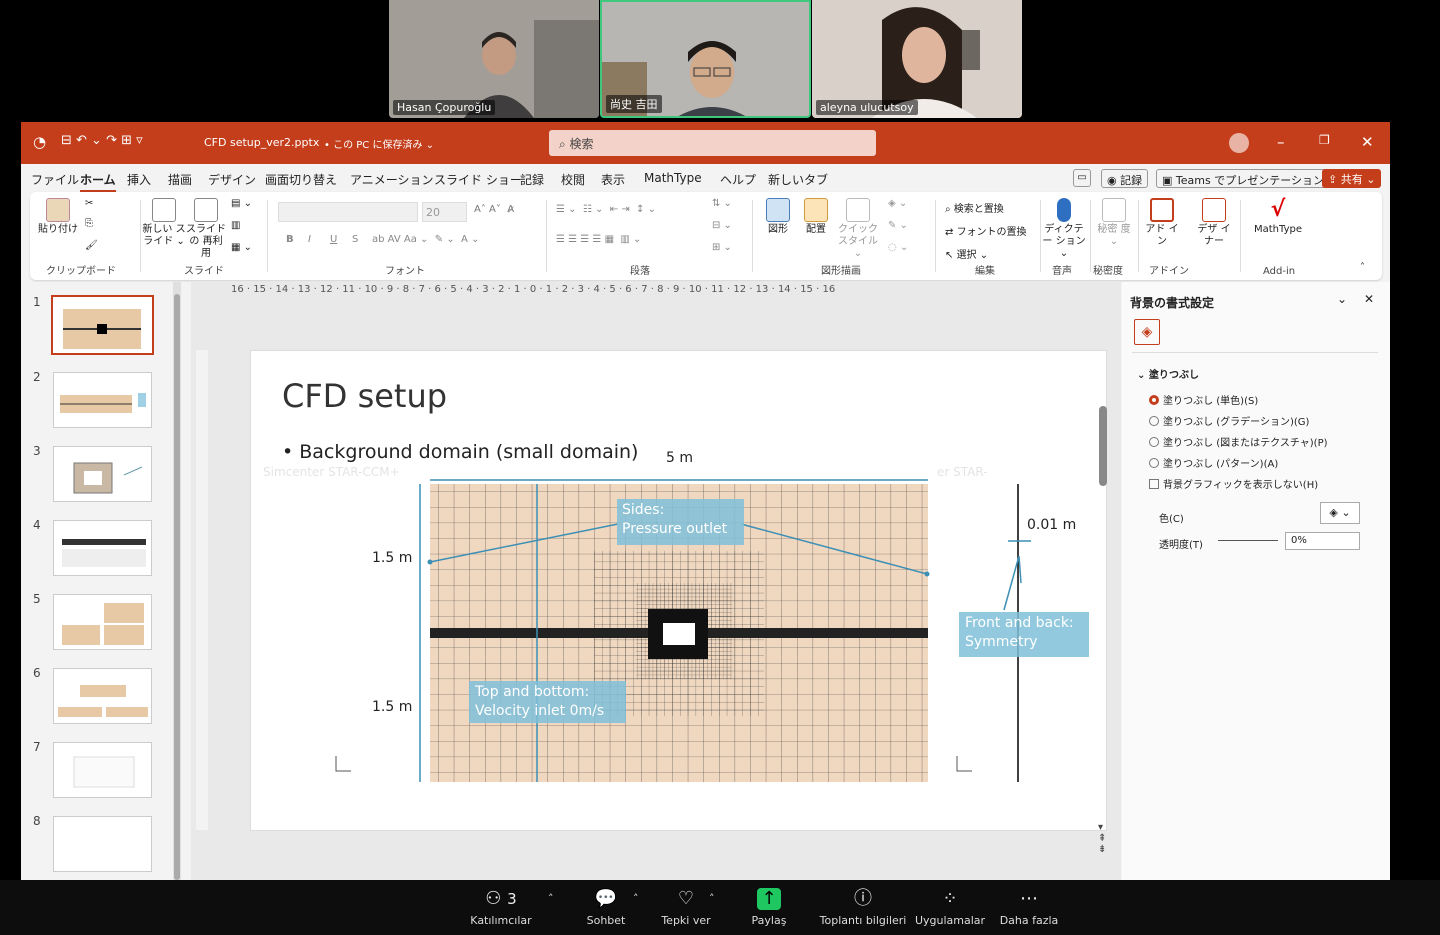  Describe the element at coordinates (1281, 142) in the screenshot. I see `minimize-icon: –` at that location.